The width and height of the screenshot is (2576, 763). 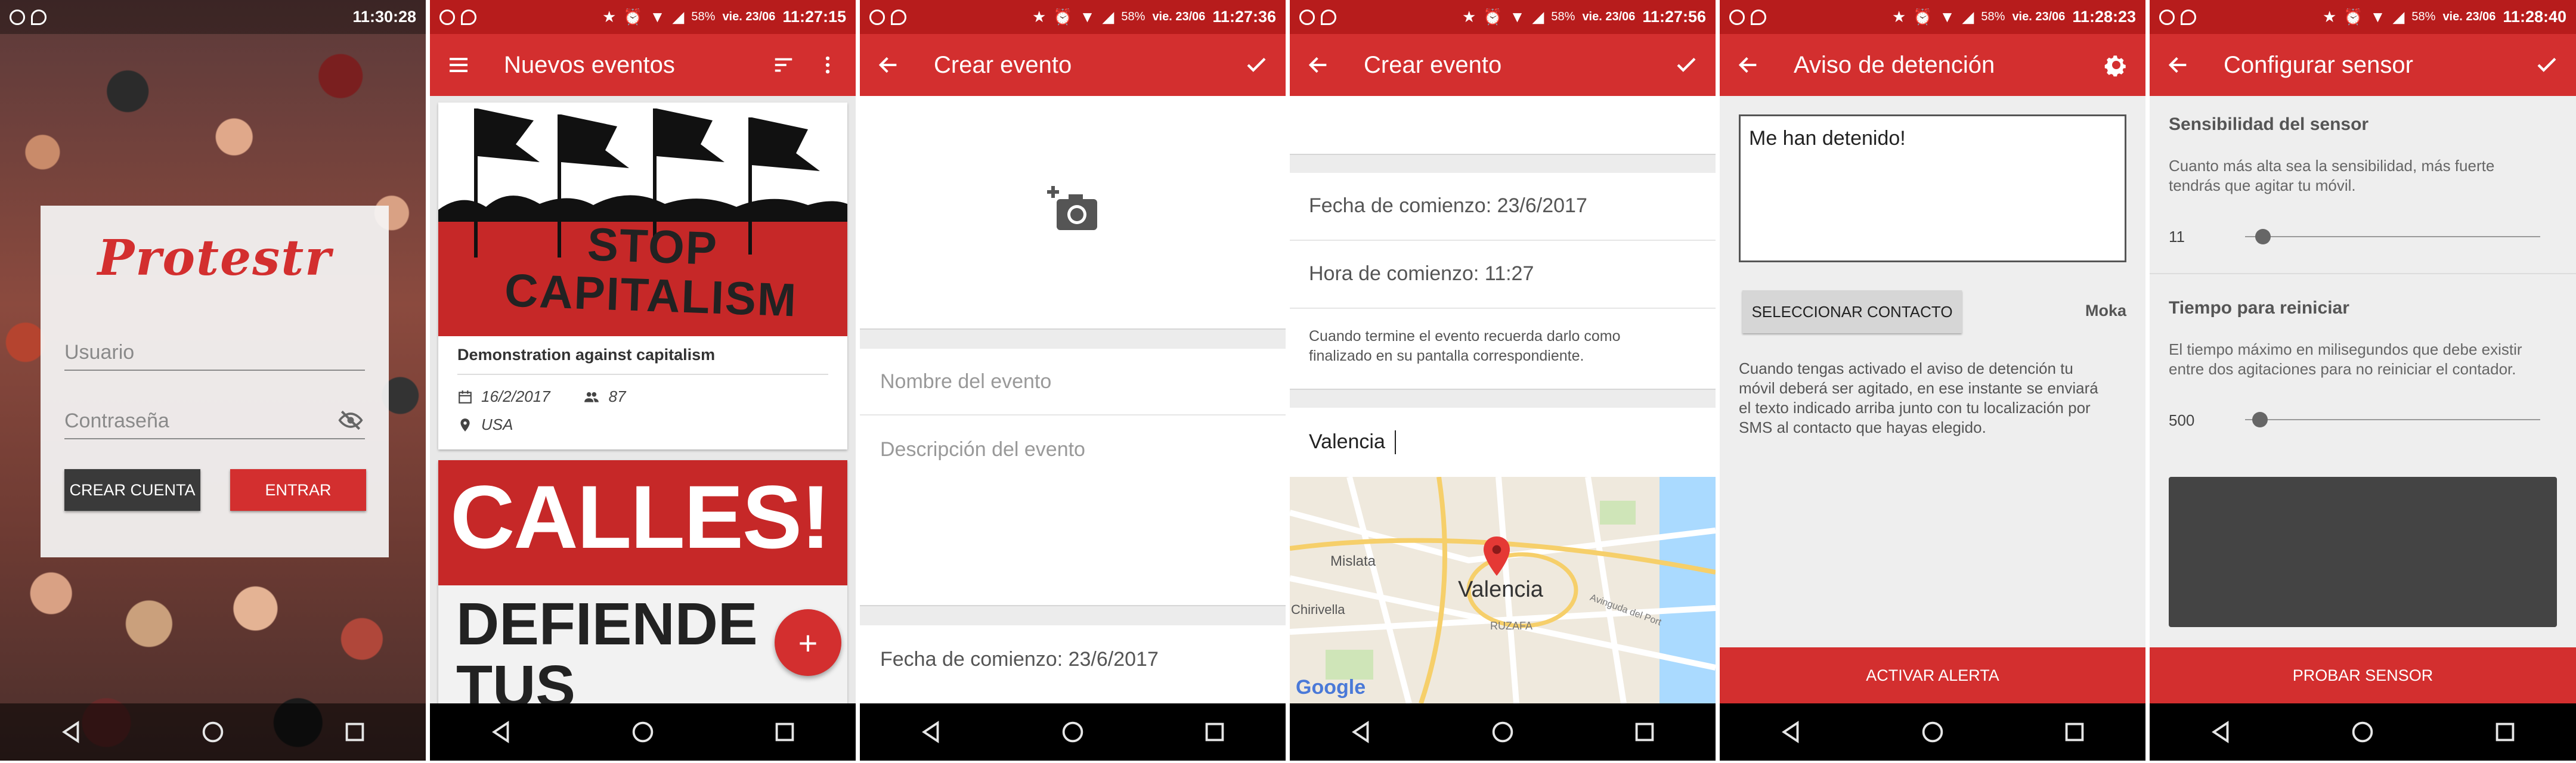 What do you see at coordinates (642, 374) in the screenshot?
I see `divider` at bounding box center [642, 374].